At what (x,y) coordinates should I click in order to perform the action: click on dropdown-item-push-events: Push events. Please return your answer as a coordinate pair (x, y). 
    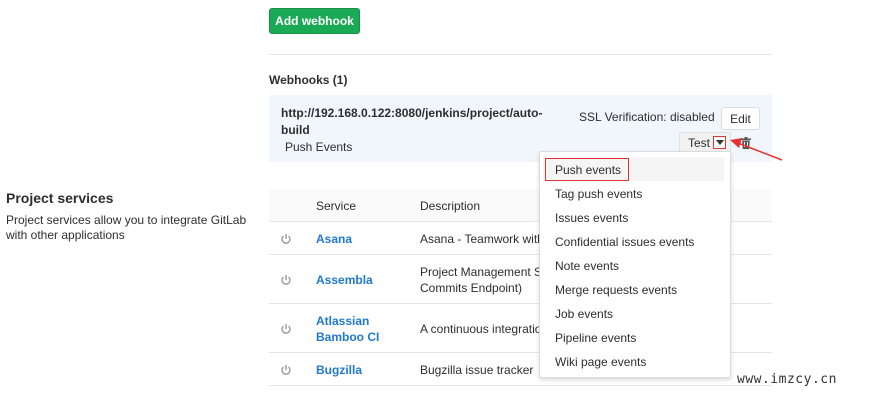
    Looking at the image, I should click on (588, 170).